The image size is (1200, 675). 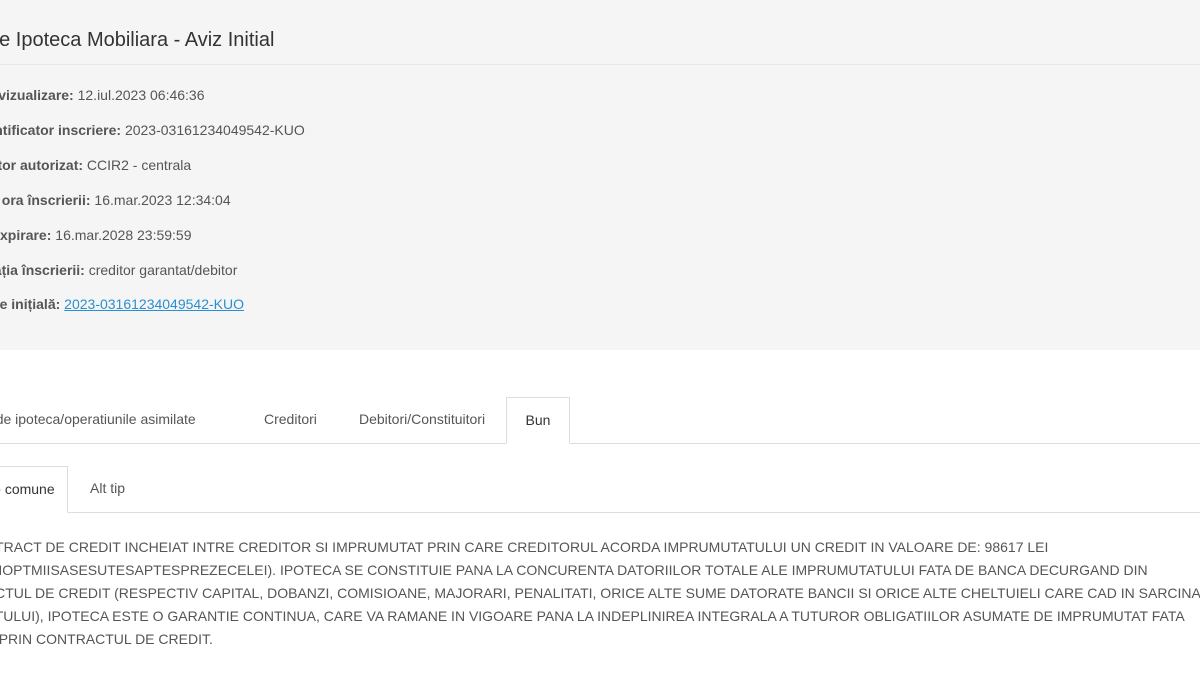 What do you see at coordinates (137, 40) in the screenshot?
I see `page-title: Aviz de Ipoteca Mobiliara - Aviz Initial` at bounding box center [137, 40].